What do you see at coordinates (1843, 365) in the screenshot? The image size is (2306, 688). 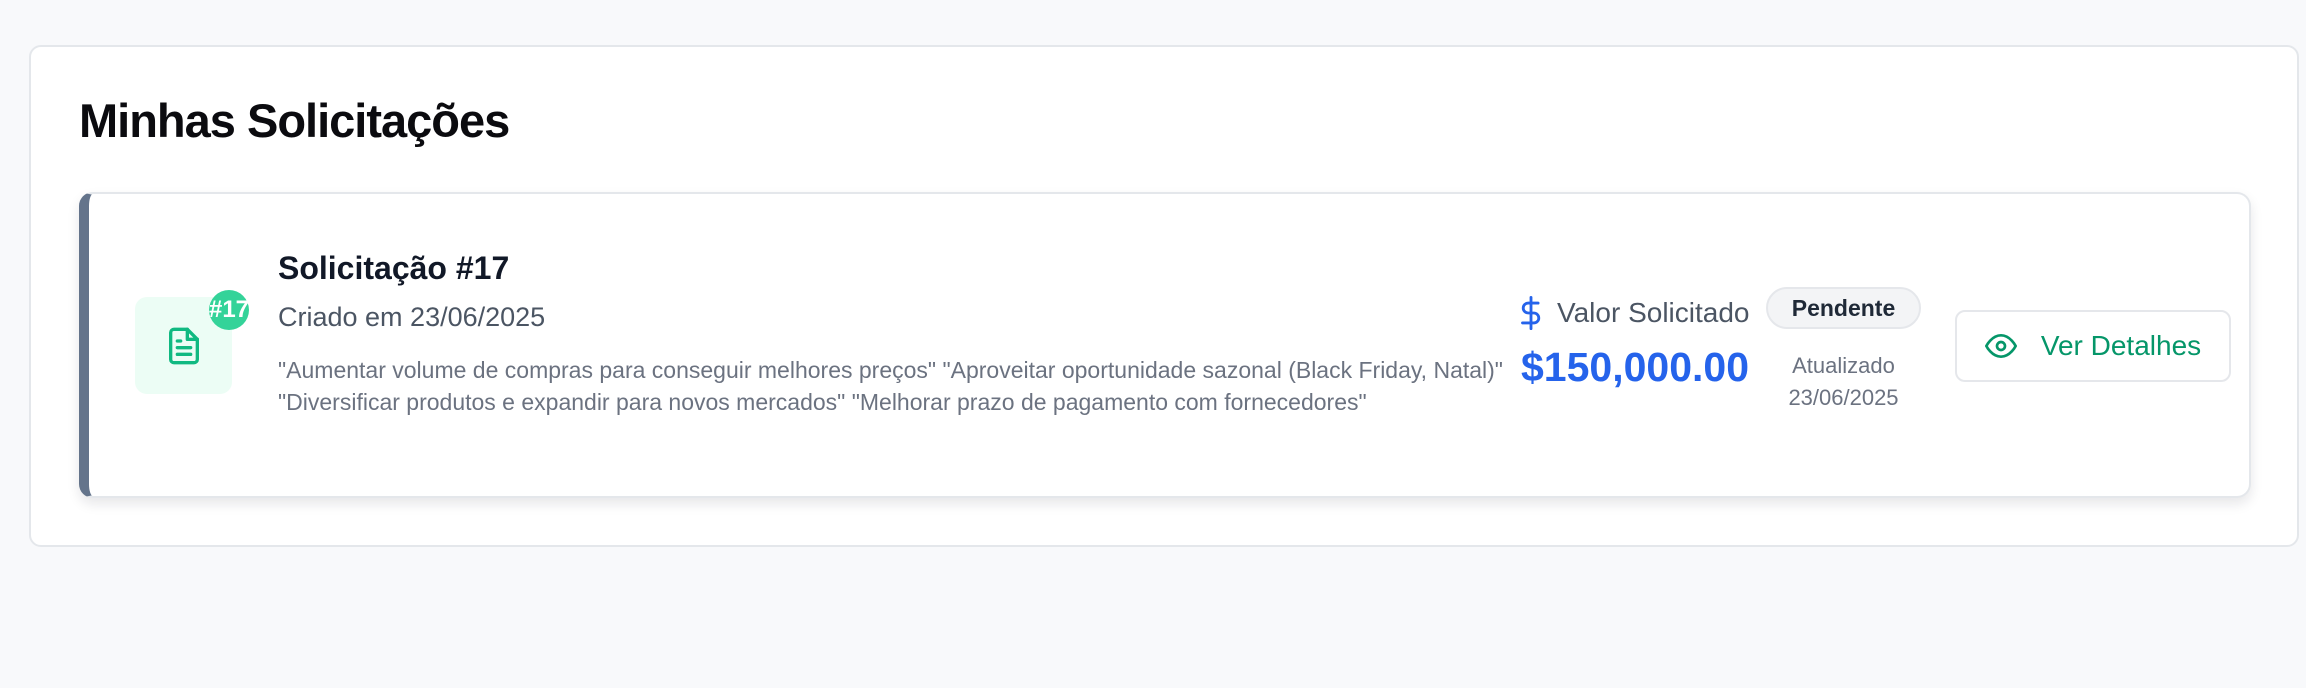 I see `updated-label: Atualizado` at bounding box center [1843, 365].